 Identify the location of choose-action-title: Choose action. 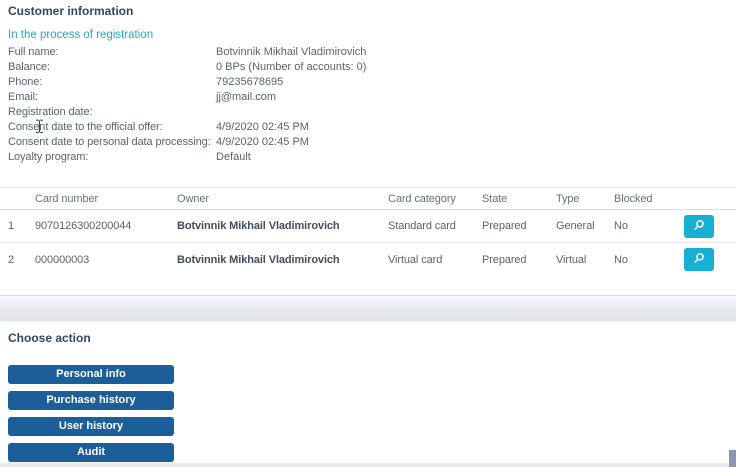
(49, 338).